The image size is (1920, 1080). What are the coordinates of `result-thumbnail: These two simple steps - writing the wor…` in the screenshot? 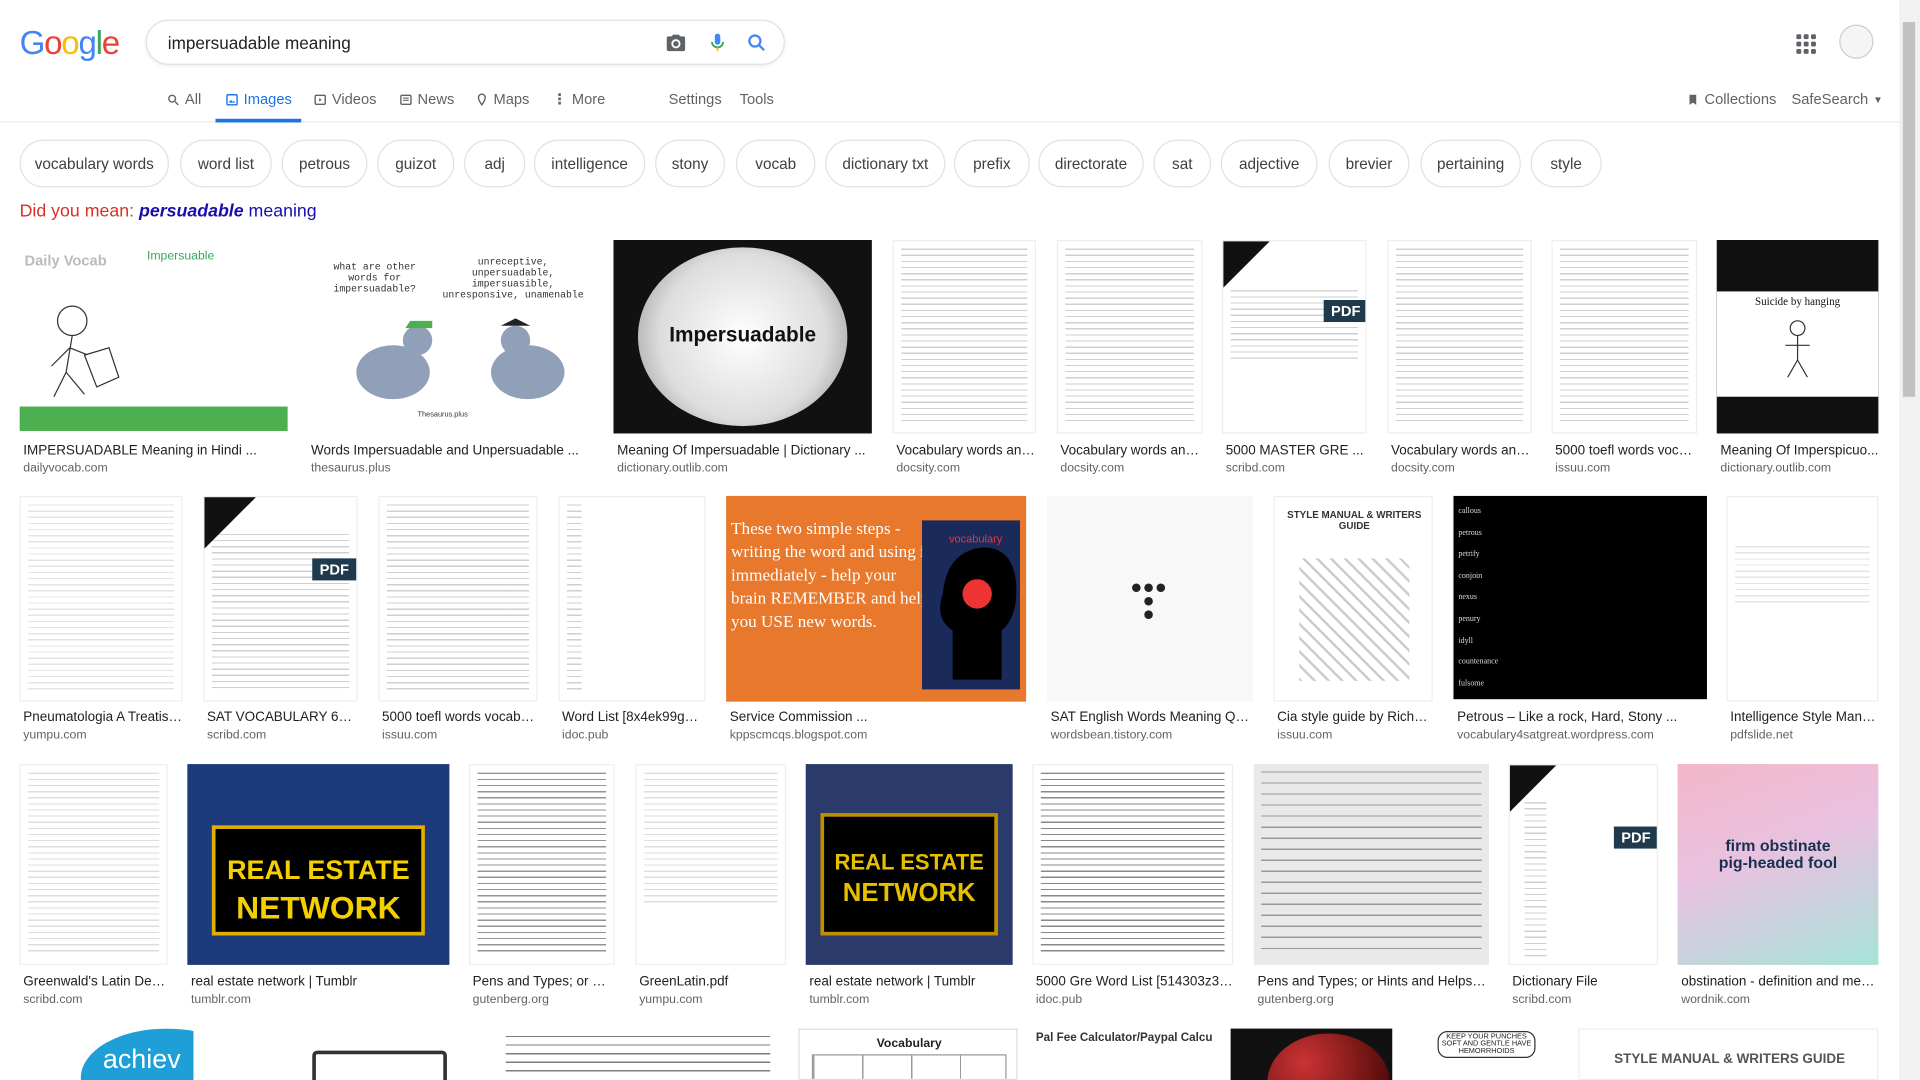 It's located at (876, 598).